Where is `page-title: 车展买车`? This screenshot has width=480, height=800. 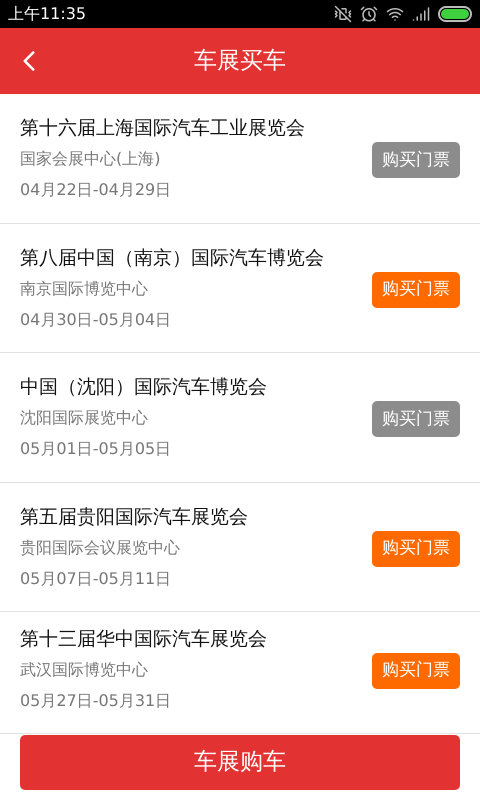 page-title: 车展买车 is located at coordinates (240, 61).